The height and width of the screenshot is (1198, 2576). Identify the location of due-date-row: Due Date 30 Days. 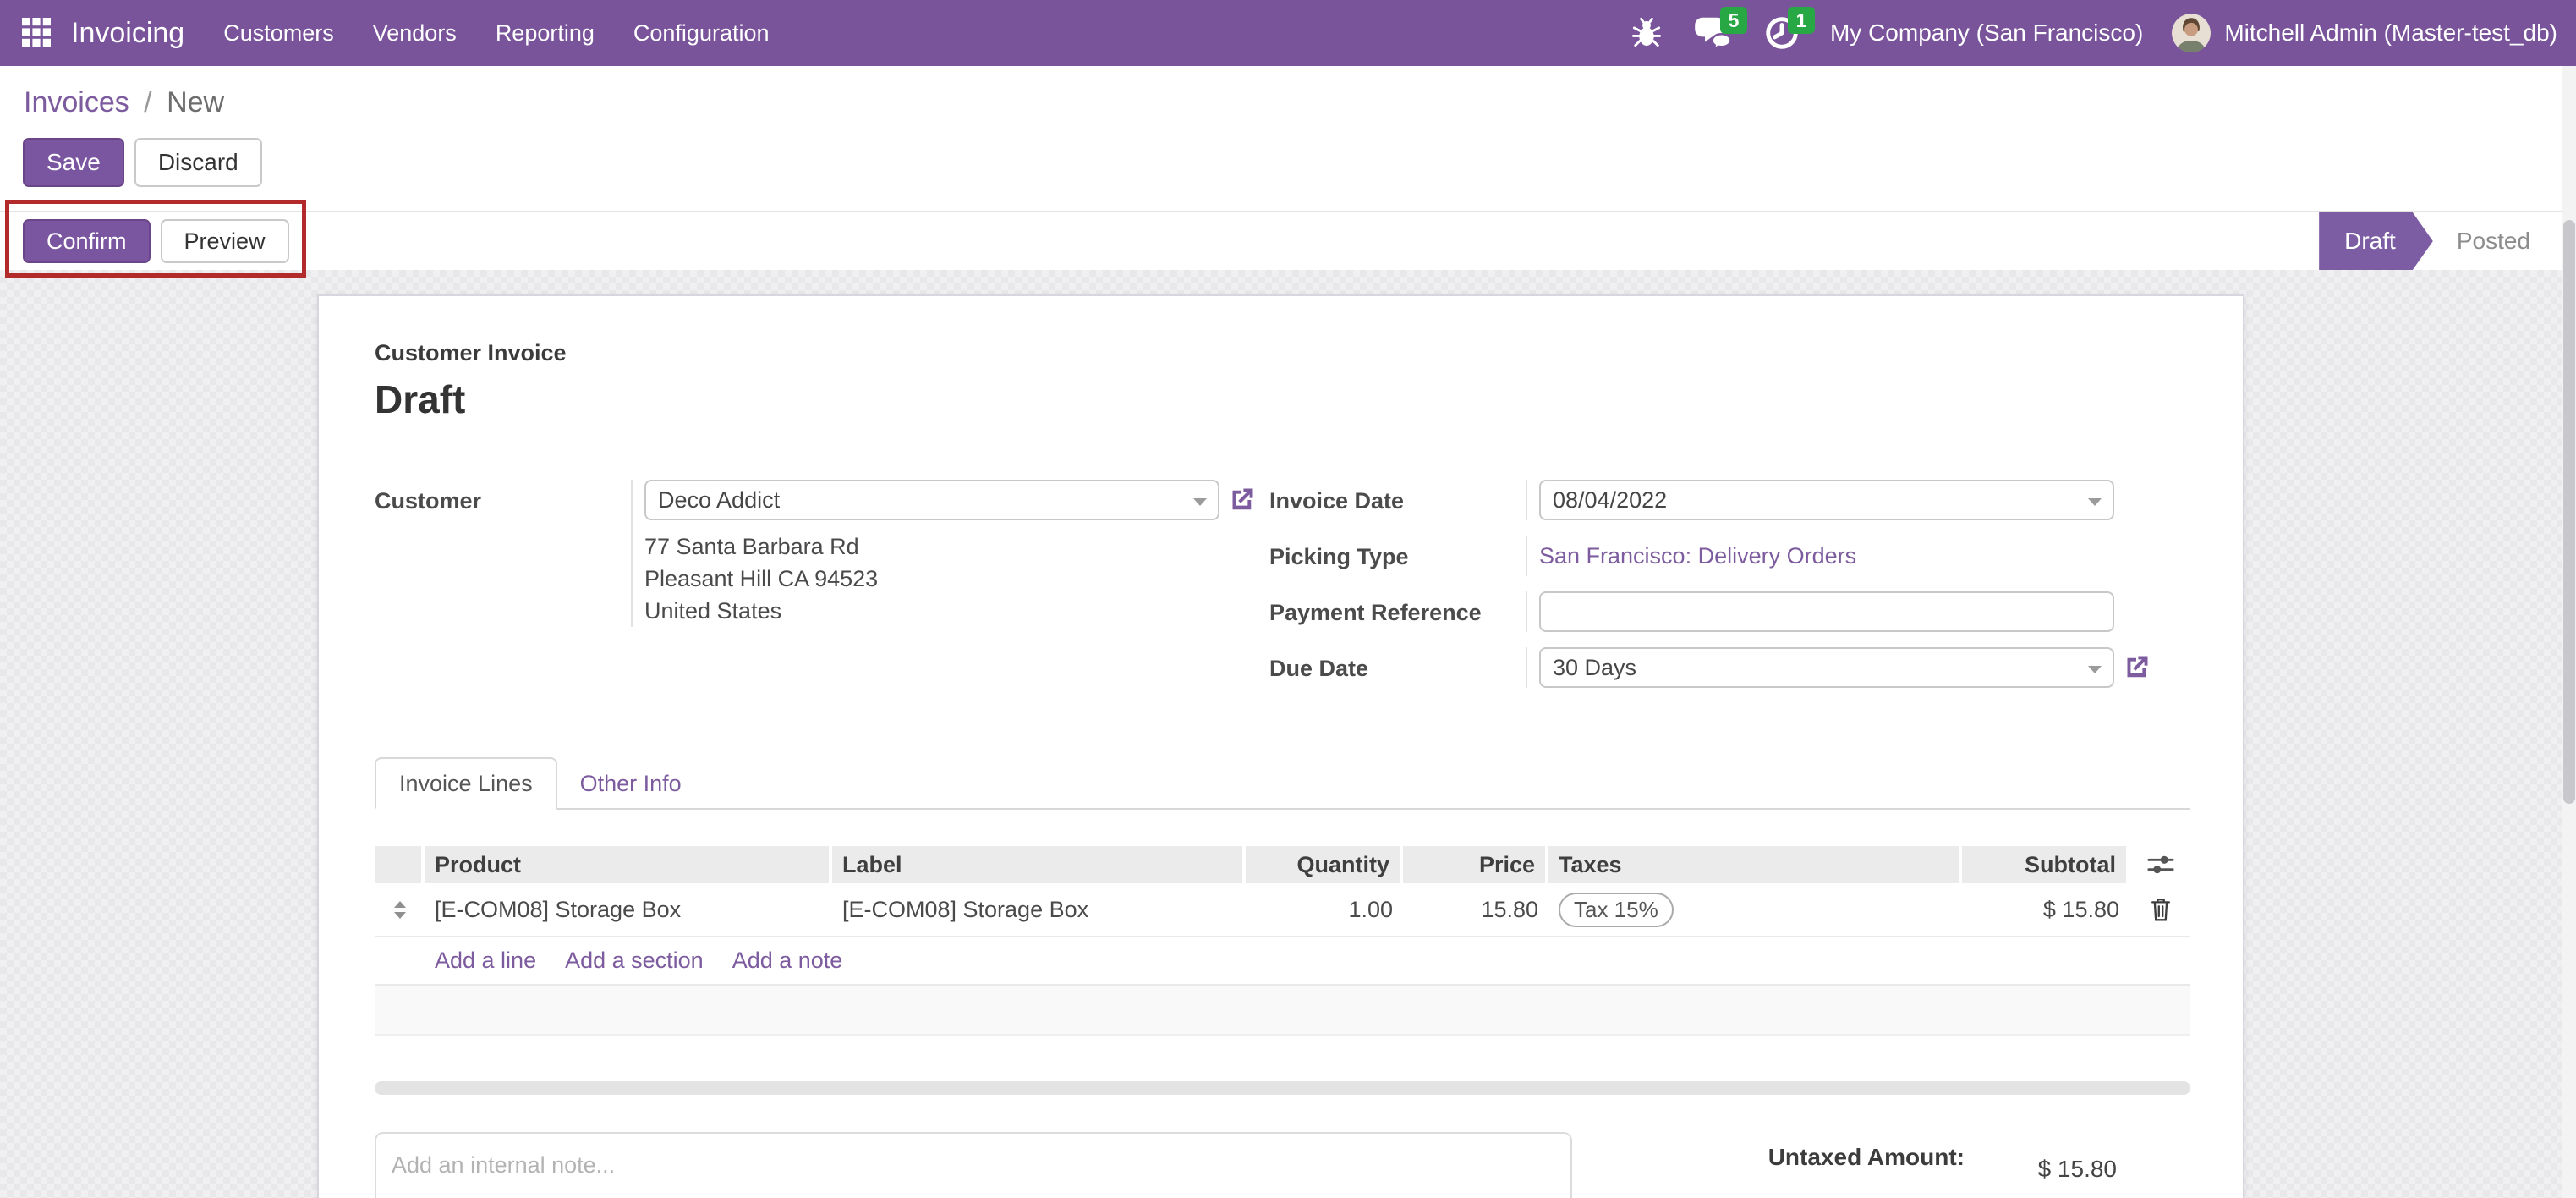
(1729, 667).